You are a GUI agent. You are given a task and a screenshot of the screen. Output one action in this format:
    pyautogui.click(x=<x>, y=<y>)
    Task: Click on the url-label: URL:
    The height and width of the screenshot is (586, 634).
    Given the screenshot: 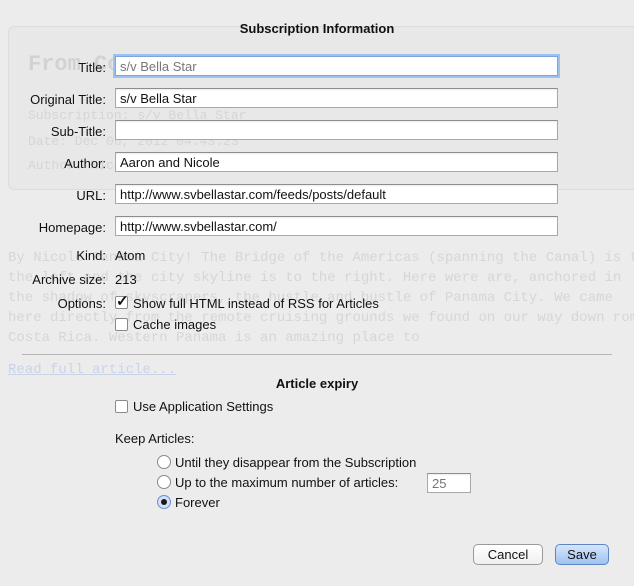 What is the action you would take?
    pyautogui.click(x=91, y=195)
    